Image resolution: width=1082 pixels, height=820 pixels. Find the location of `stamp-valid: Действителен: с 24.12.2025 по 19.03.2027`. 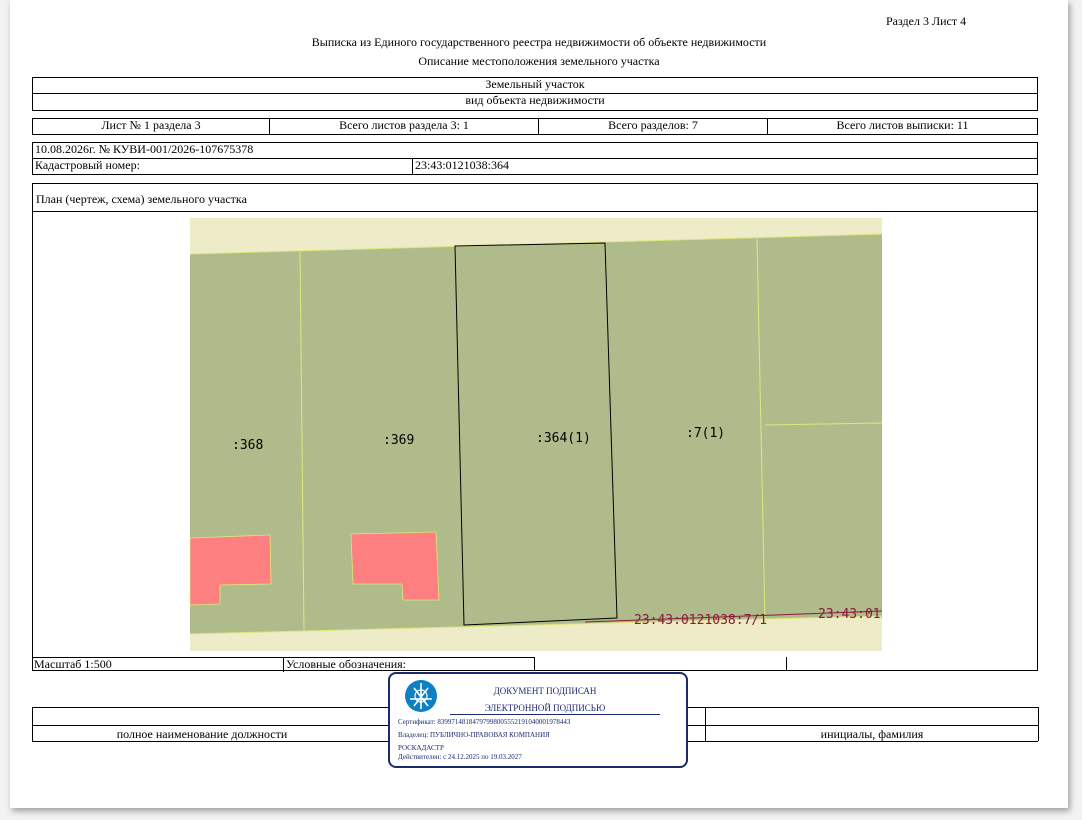

stamp-valid: Действителен: с 24.12.2025 по 19.03.2027 is located at coordinates (460, 757).